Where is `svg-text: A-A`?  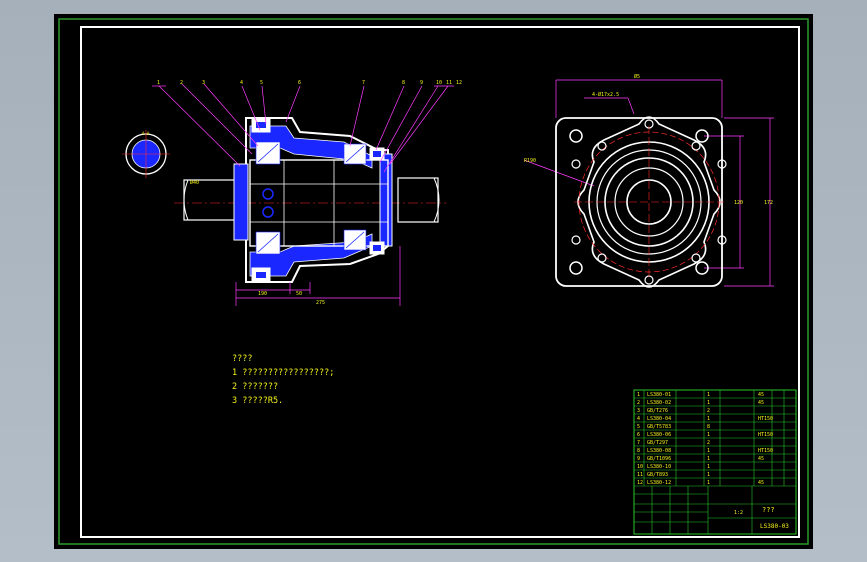
svg-text: A-A is located at coordinates (146, 133).